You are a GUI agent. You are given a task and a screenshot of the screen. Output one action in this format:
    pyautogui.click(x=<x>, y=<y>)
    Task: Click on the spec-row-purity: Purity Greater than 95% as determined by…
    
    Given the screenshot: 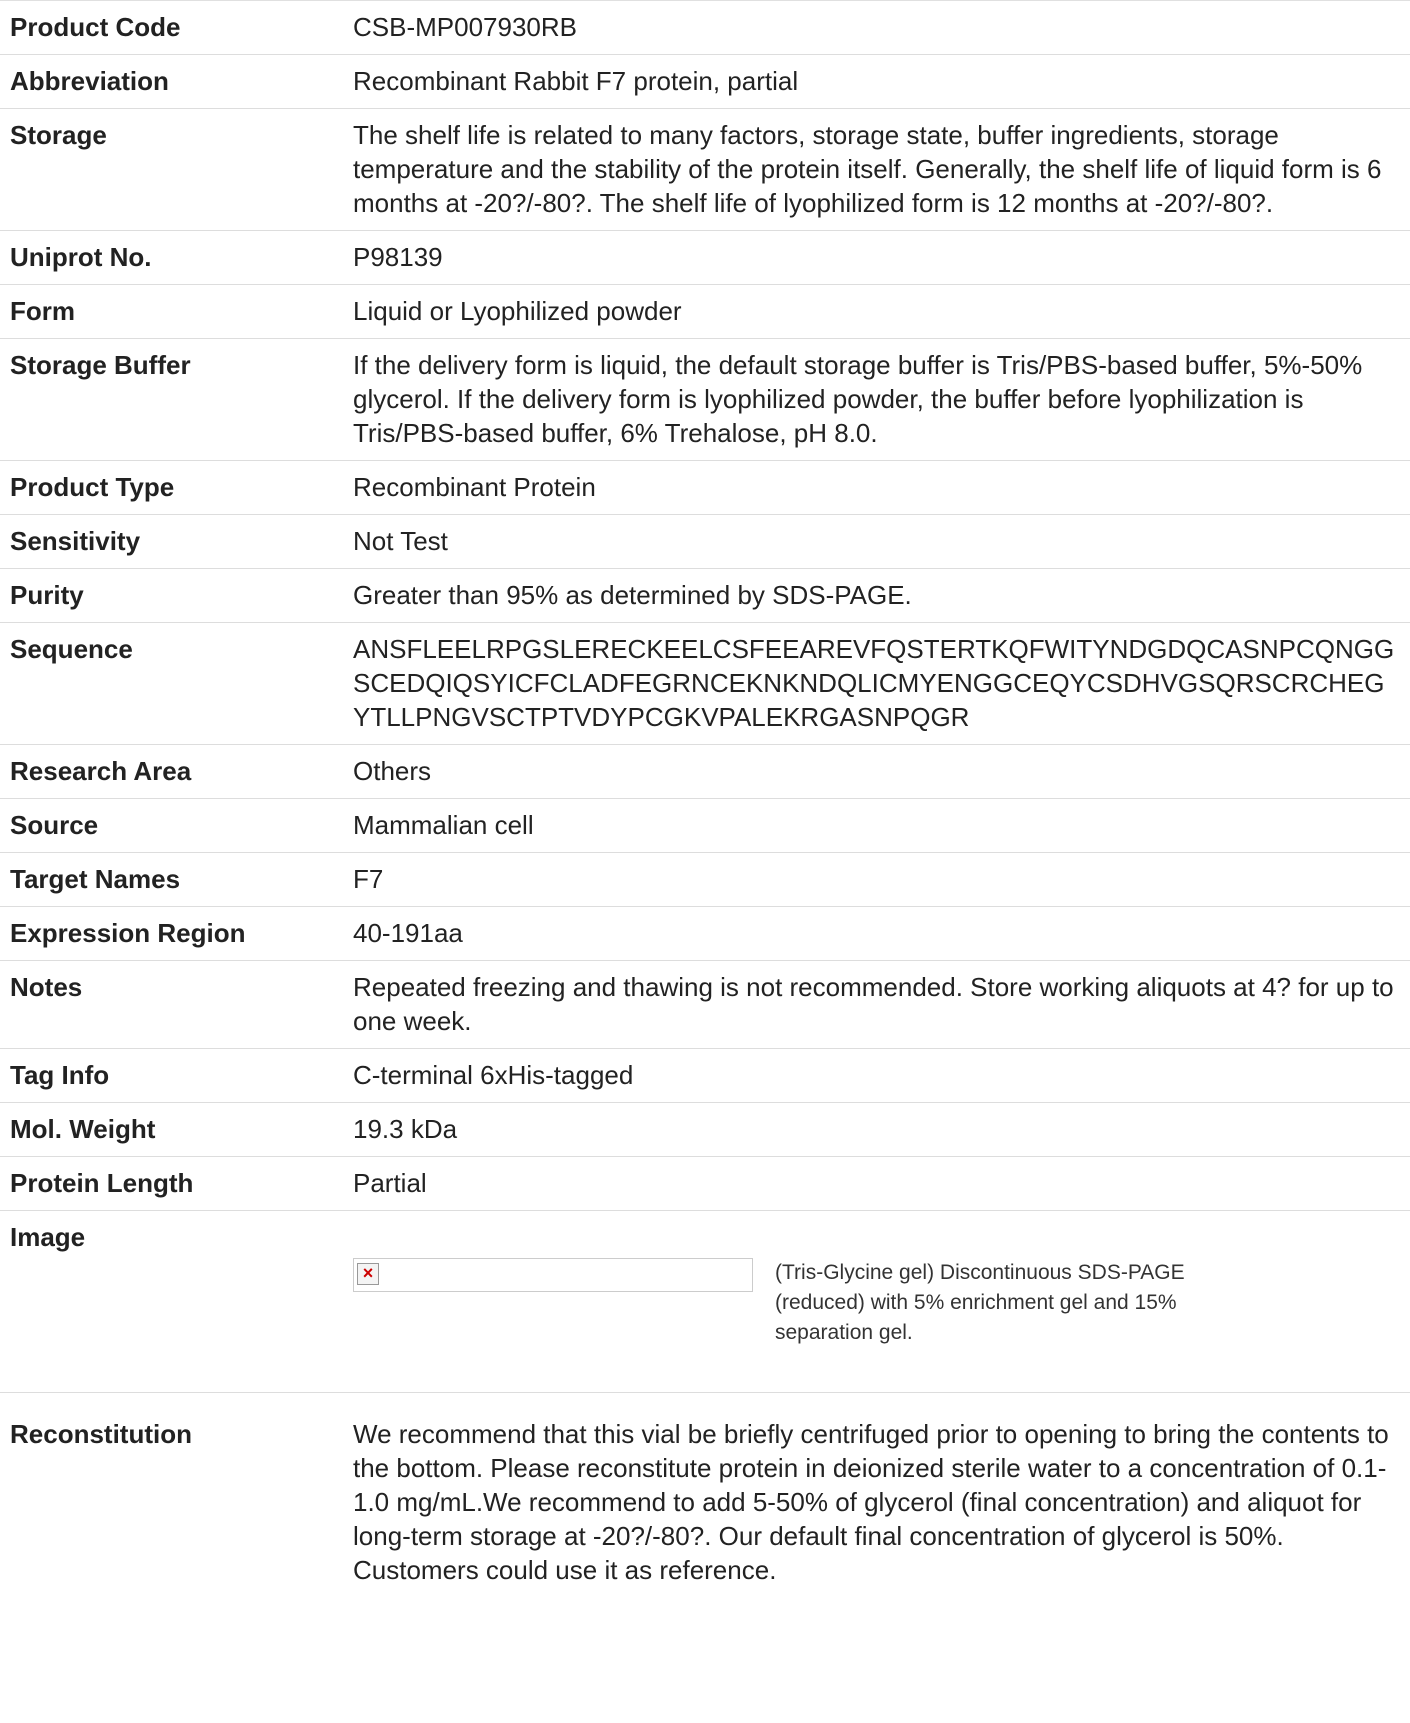 What is the action you would take?
    pyautogui.click(x=705, y=595)
    